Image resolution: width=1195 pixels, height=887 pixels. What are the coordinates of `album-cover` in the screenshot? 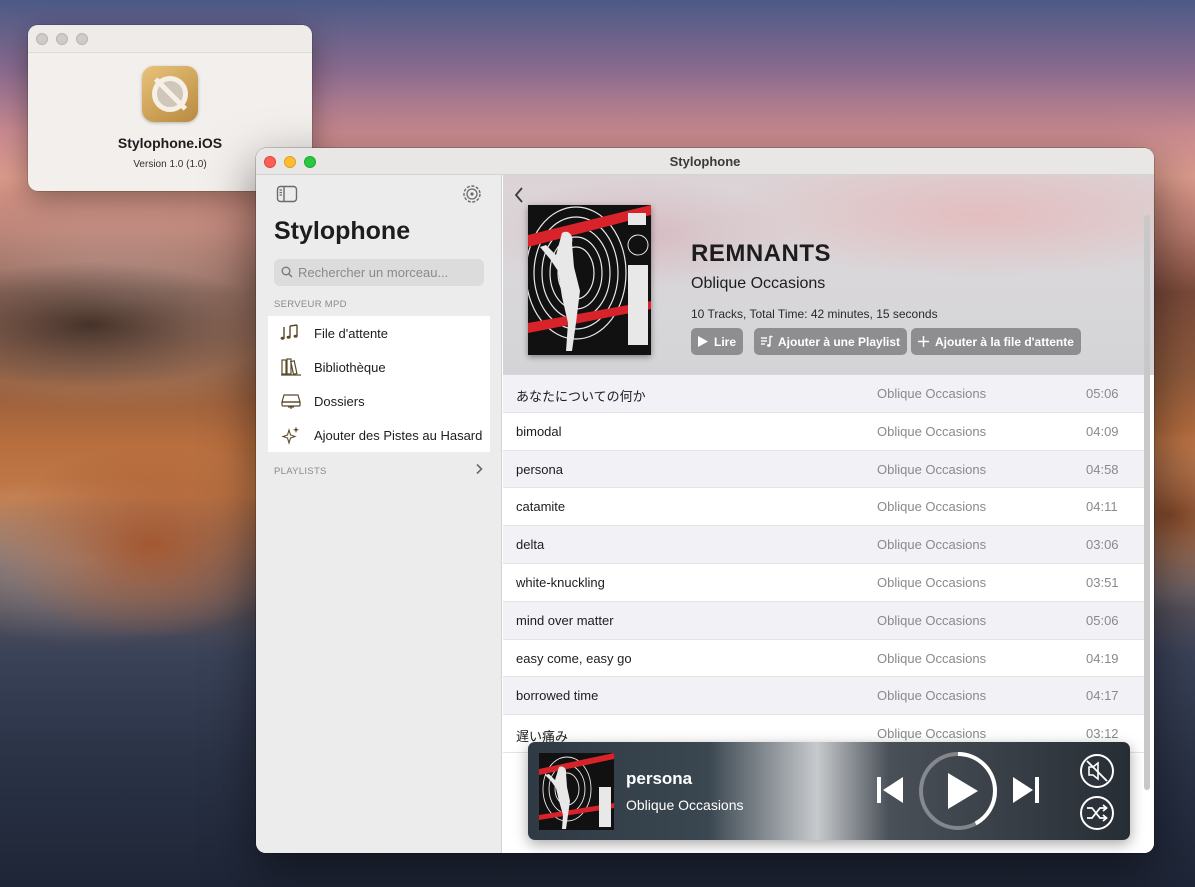 It's located at (589, 280).